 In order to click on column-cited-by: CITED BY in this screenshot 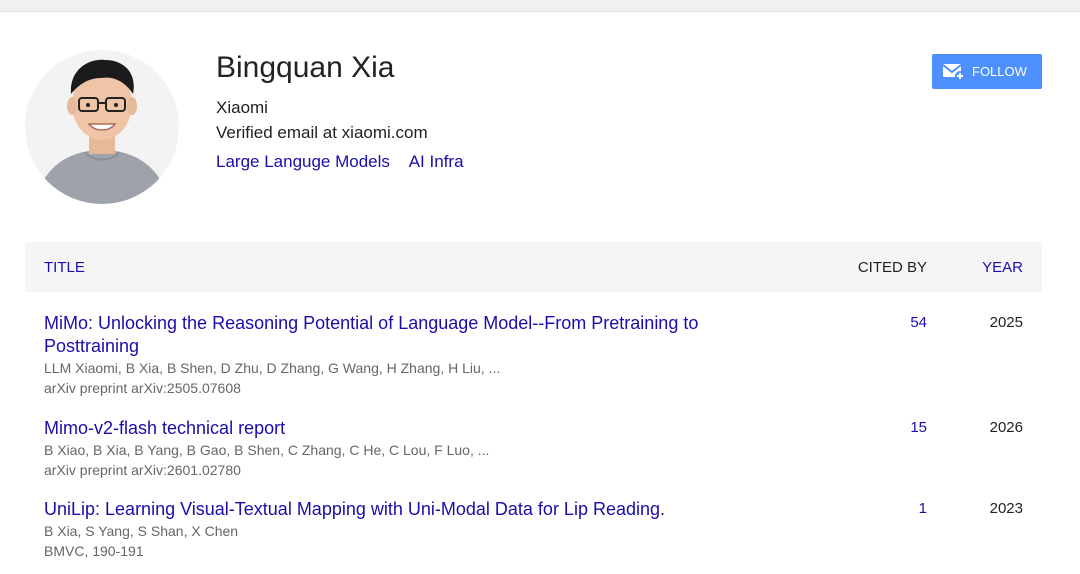, I will do `click(892, 267)`.